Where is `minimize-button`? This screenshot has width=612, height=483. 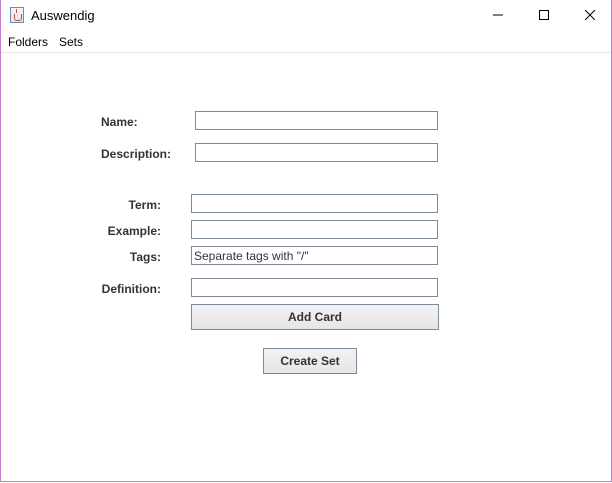 minimize-button is located at coordinates (498, 15).